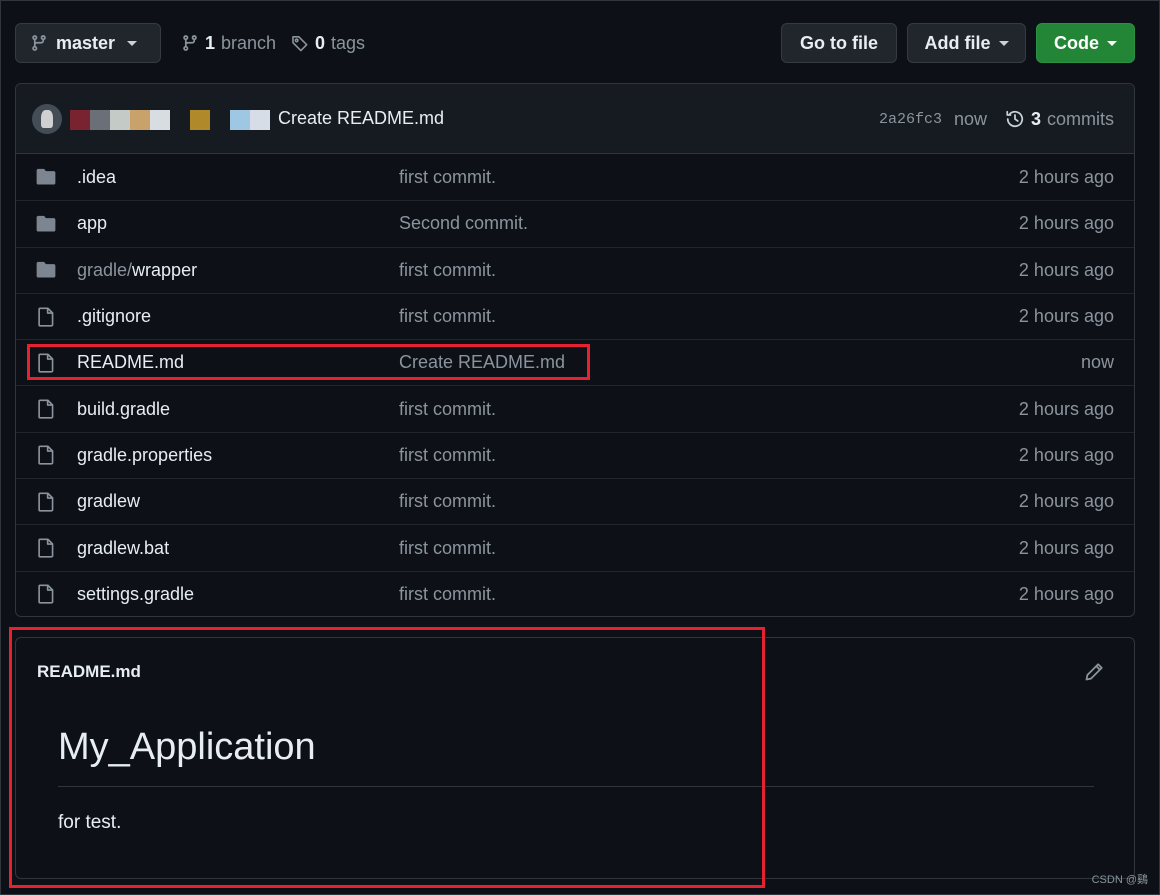 The height and width of the screenshot is (895, 1160). I want to click on file-row: README.md Create README.md now, so click(575, 362).